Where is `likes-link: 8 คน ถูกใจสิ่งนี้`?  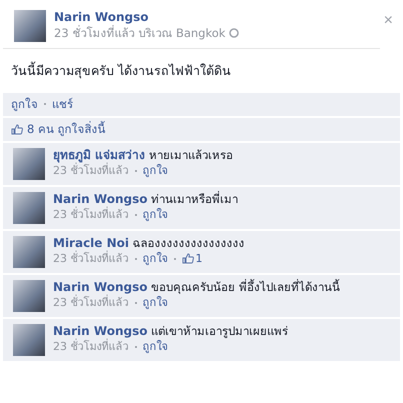 likes-link: 8 คน ถูกใจสิ่งนี้ is located at coordinates (66, 129).